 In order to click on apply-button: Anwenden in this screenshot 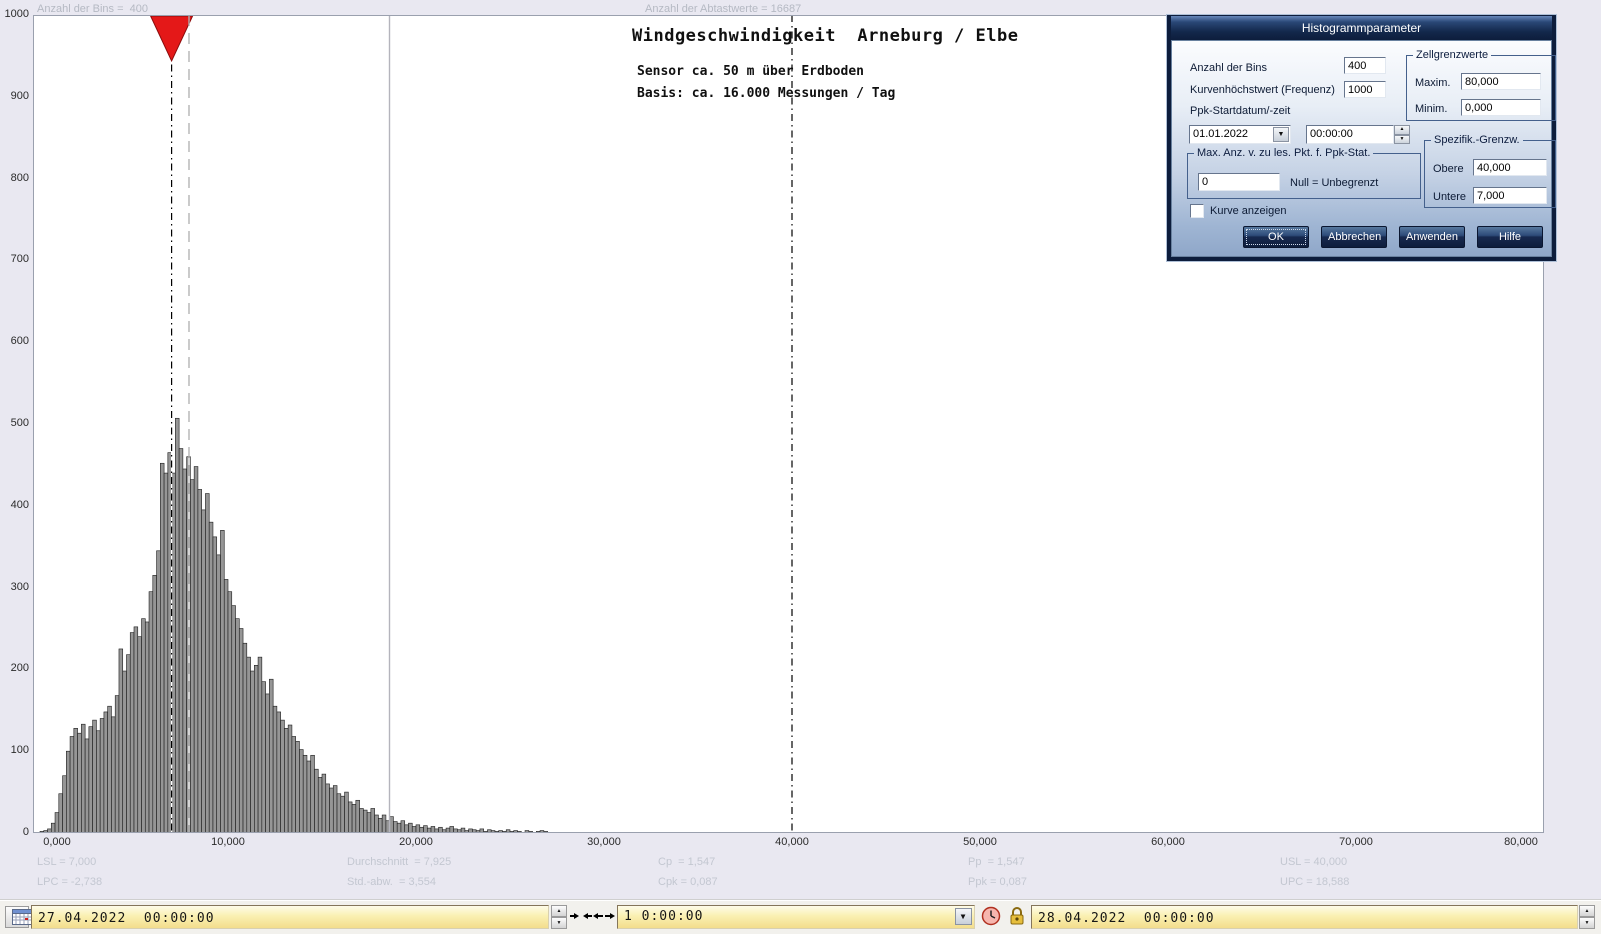, I will do `click(1432, 237)`.